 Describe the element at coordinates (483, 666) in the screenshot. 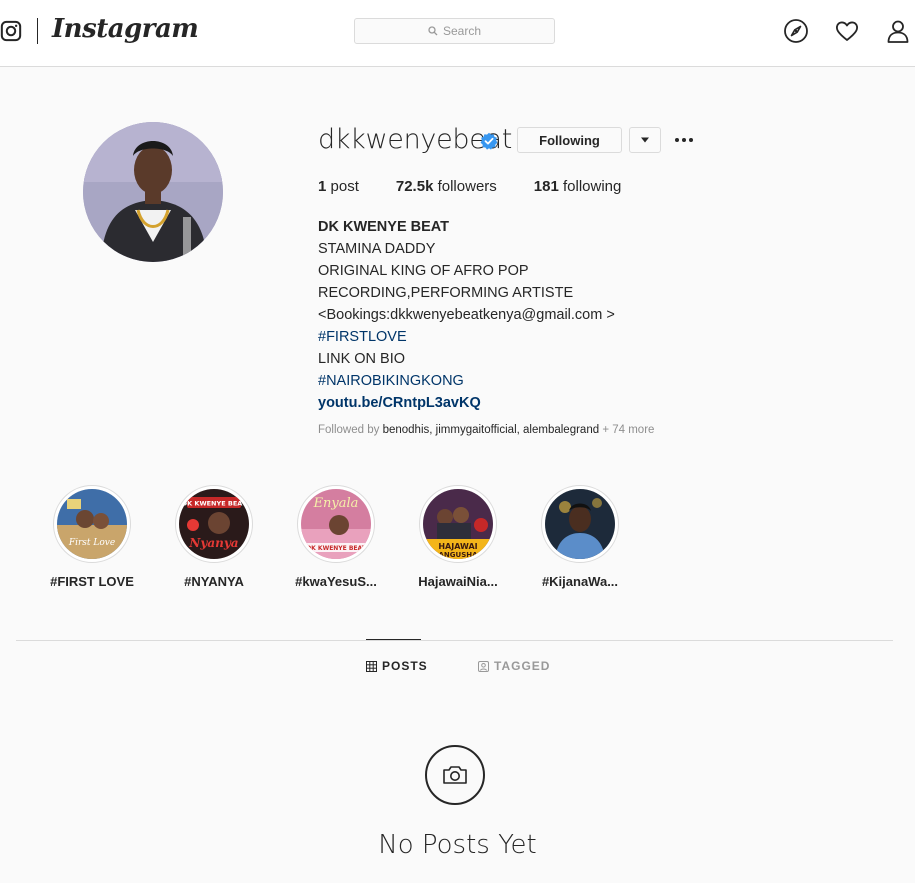

I see `tagged-icon` at that location.